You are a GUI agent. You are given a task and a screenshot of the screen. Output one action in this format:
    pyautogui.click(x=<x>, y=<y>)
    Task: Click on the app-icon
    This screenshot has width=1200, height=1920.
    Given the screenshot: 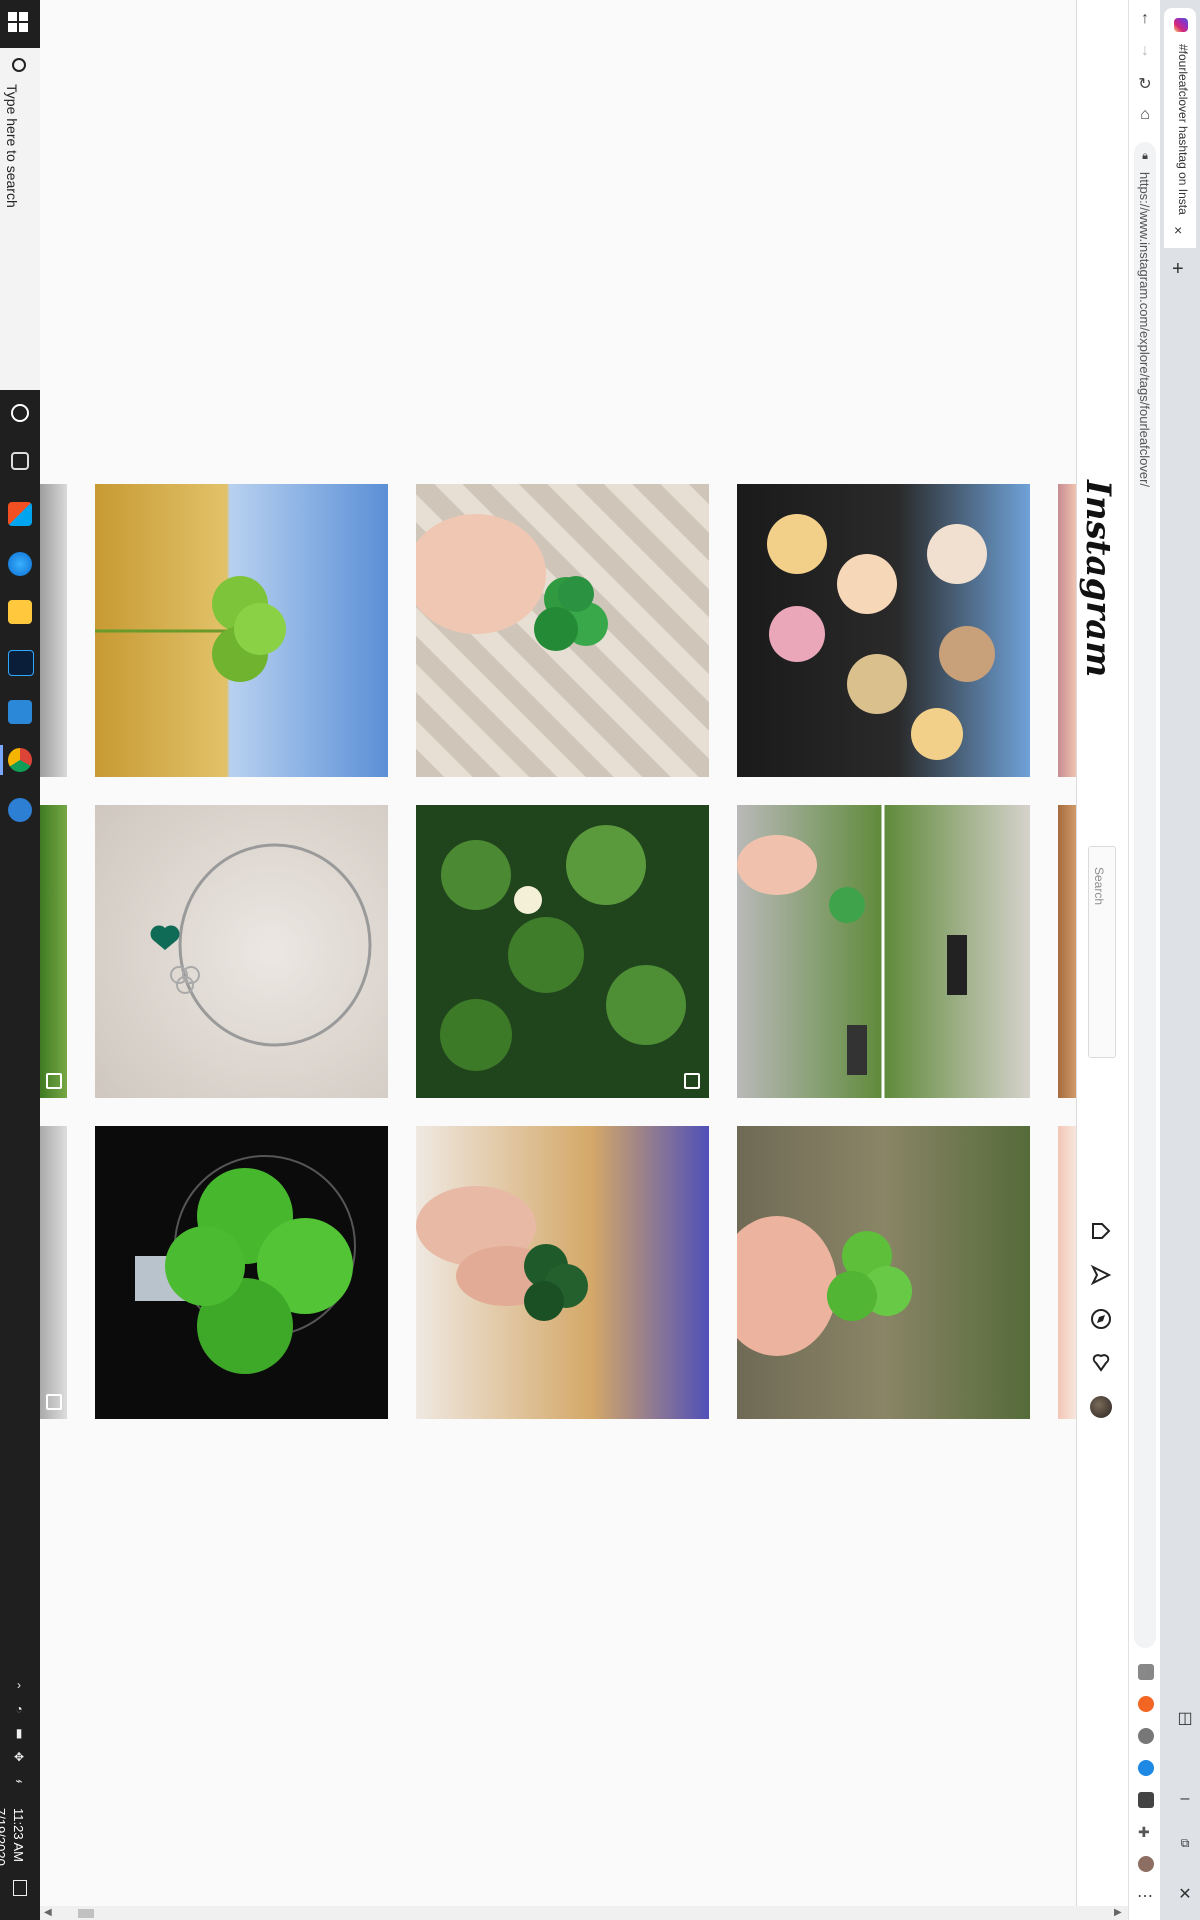 What is the action you would take?
    pyautogui.click(x=20, y=712)
    